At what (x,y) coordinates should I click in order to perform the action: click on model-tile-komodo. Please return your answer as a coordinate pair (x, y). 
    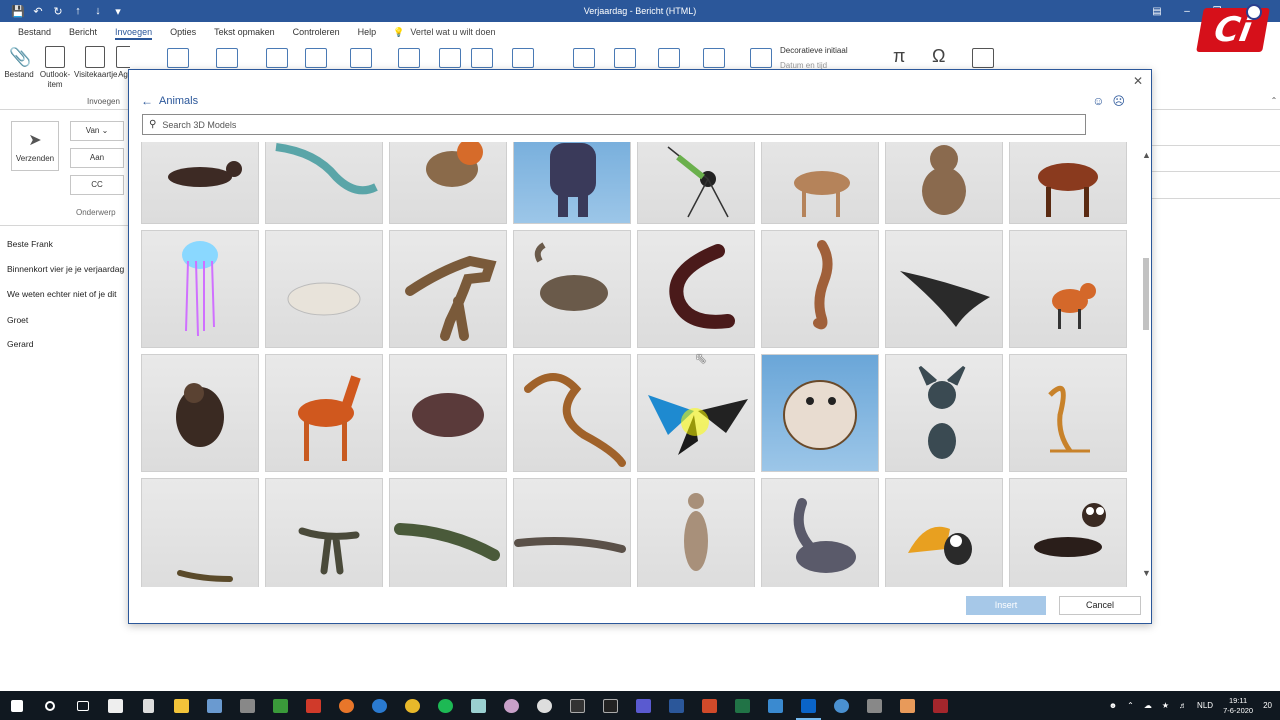
    Looking at the image, I should click on (572, 532).